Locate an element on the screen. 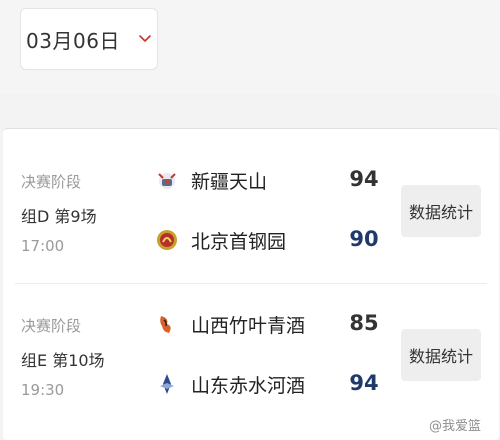 The width and height of the screenshot is (500, 440). date-picker: 03月06日 is located at coordinates (89, 39).